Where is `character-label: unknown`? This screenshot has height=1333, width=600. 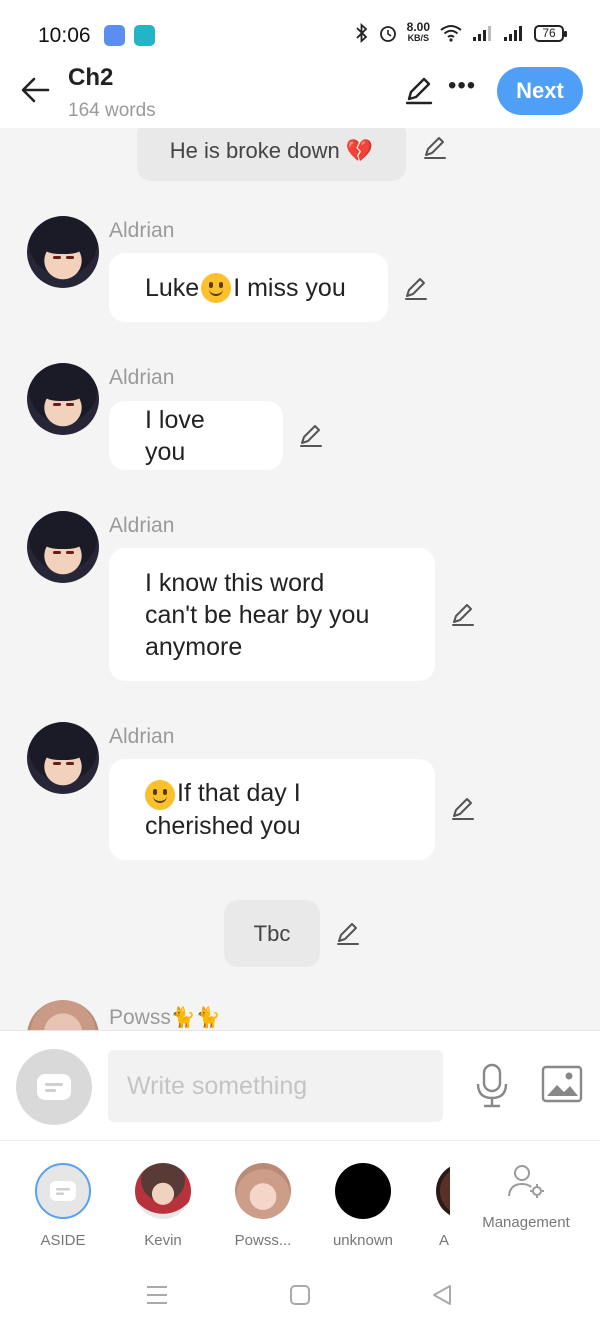 character-label: unknown is located at coordinates (363, 1240).